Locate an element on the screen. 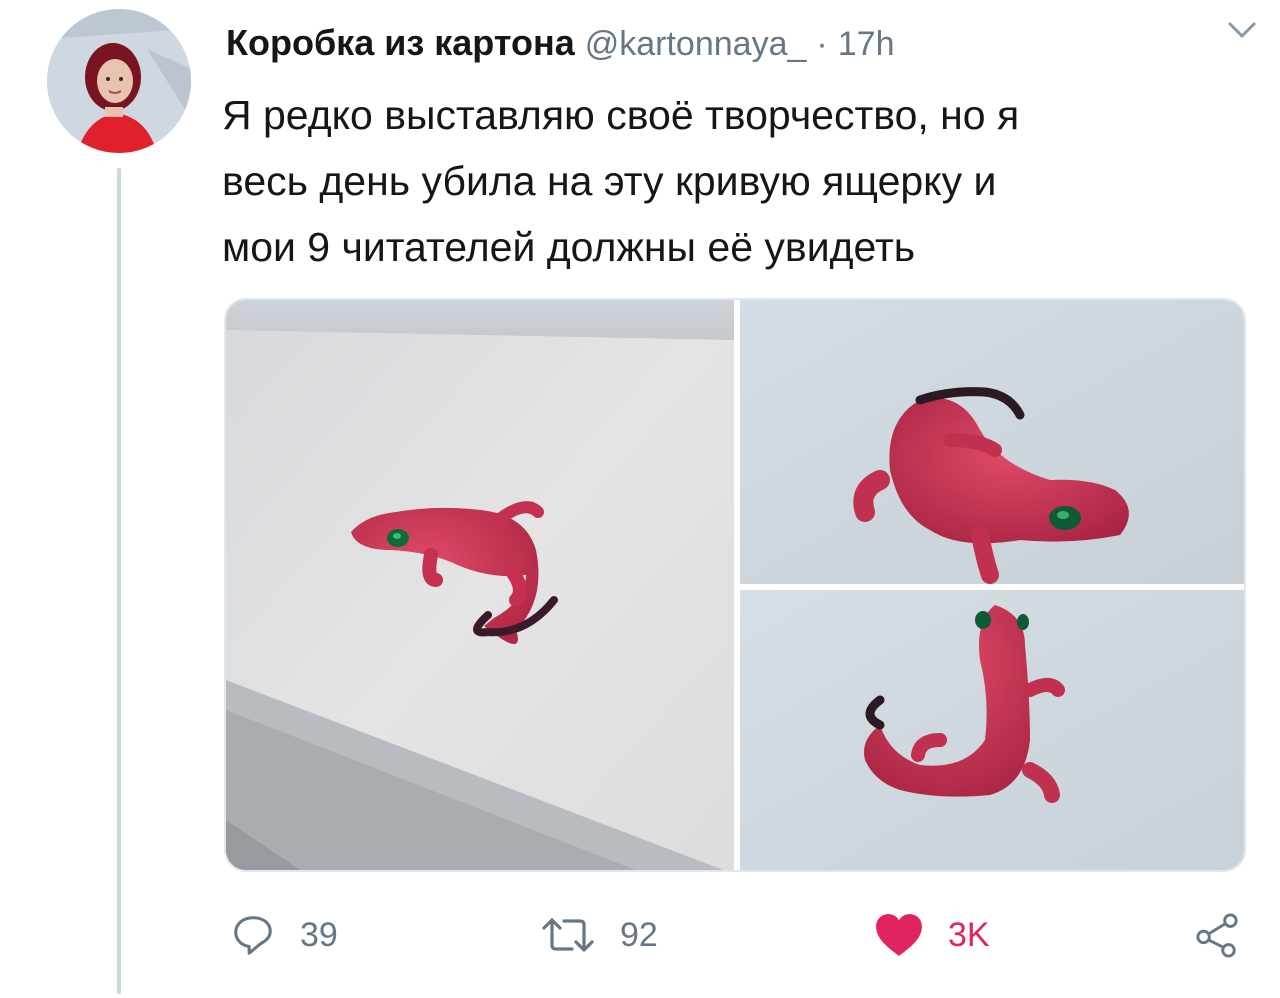 The image size is (1280, 998). share-button is located at coordinates (1217, 935).